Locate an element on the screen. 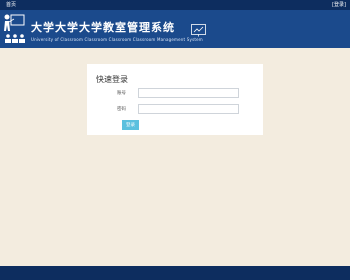 The height and width of the screenshot is (280, 350). footer-bar is located at coordinates (175, 273).